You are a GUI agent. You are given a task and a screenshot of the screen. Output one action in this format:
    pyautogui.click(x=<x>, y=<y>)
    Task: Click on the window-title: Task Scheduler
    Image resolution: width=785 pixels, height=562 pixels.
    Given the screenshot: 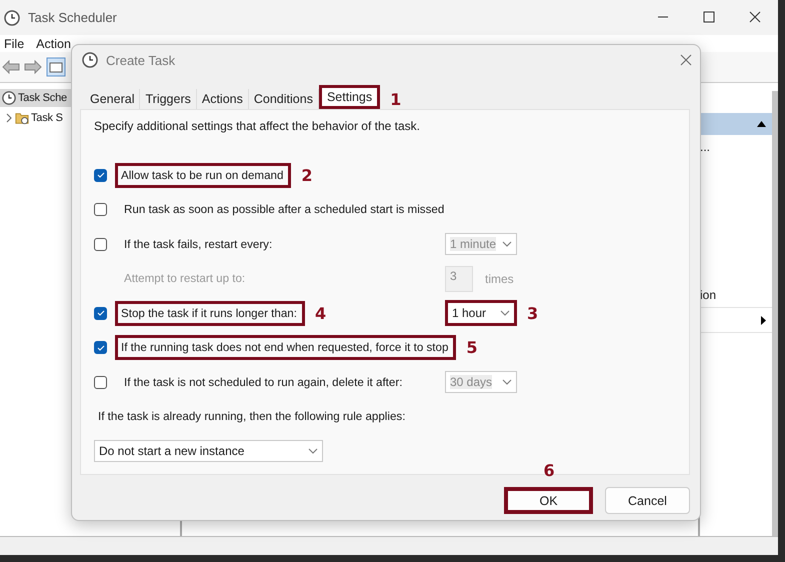 What is the action you would take?
    pyautogui.click(x=72, y=17)
    